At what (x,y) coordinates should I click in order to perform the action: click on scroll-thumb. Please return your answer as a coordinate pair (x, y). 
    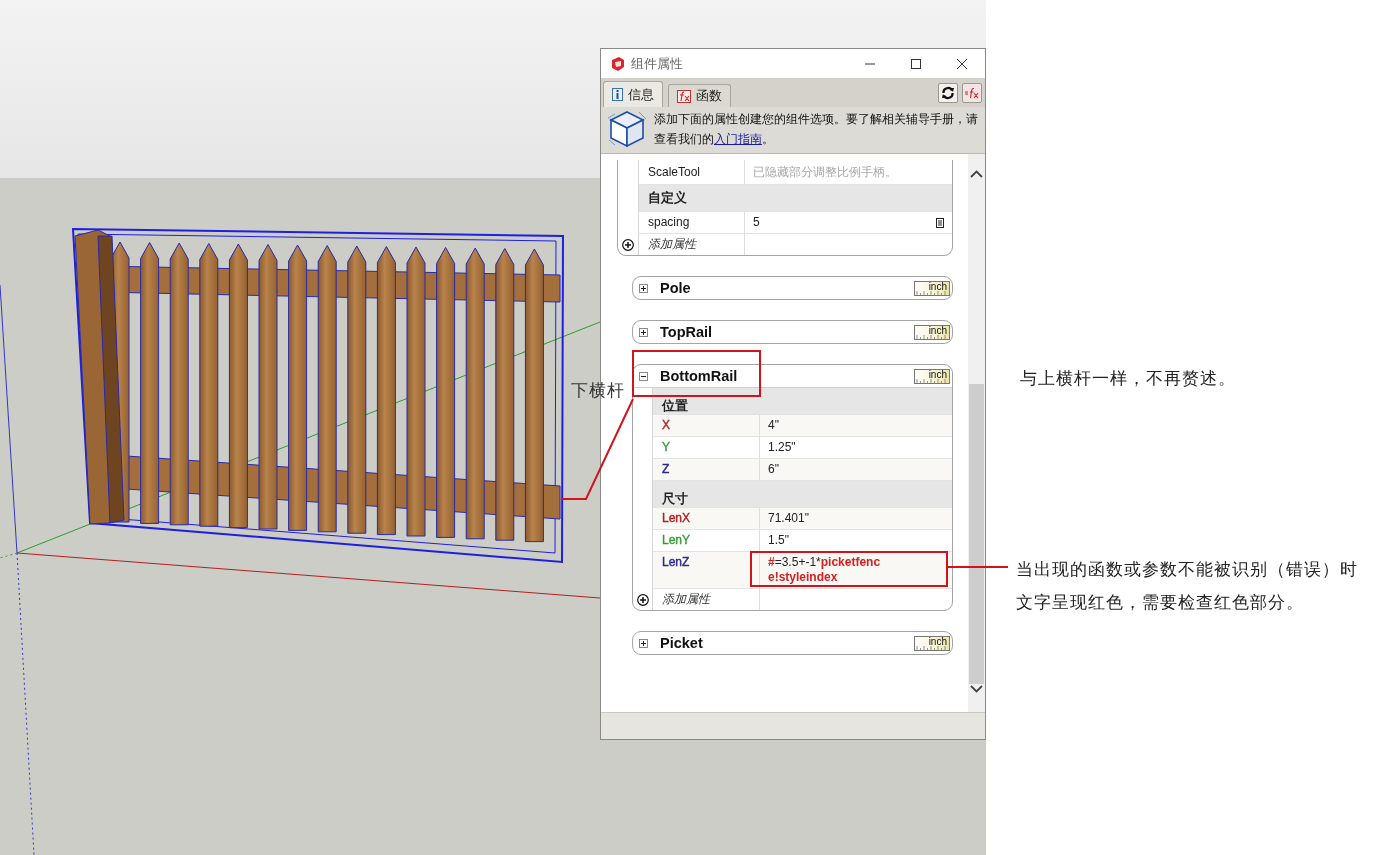
    Looking at the image, I should click on (976, 534).